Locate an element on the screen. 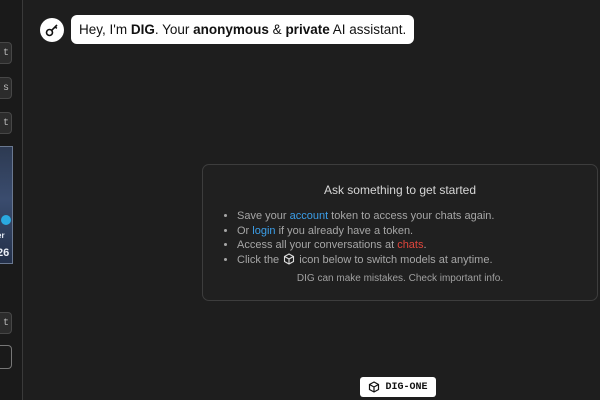  tip-text: Click the is located at coordinates (260, 259).